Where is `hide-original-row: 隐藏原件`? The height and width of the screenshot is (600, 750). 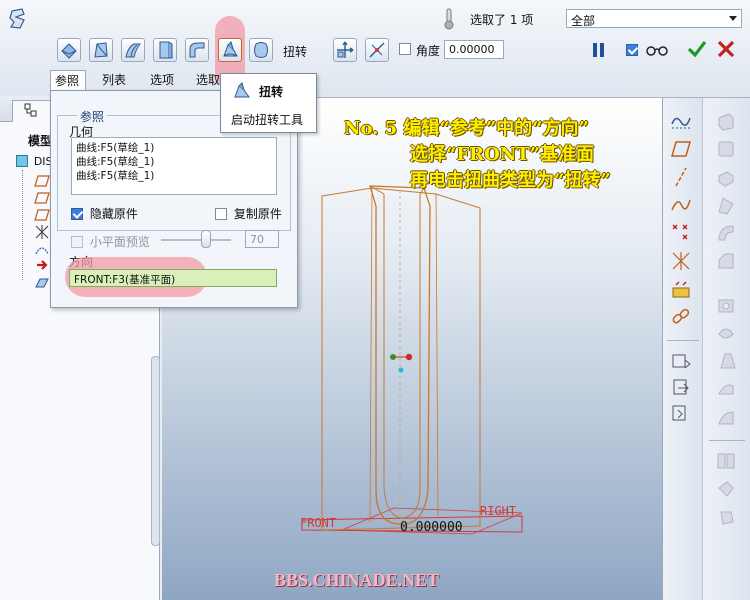
hide-original-row: 隐藏原件 is located at coordinates (104, 213).